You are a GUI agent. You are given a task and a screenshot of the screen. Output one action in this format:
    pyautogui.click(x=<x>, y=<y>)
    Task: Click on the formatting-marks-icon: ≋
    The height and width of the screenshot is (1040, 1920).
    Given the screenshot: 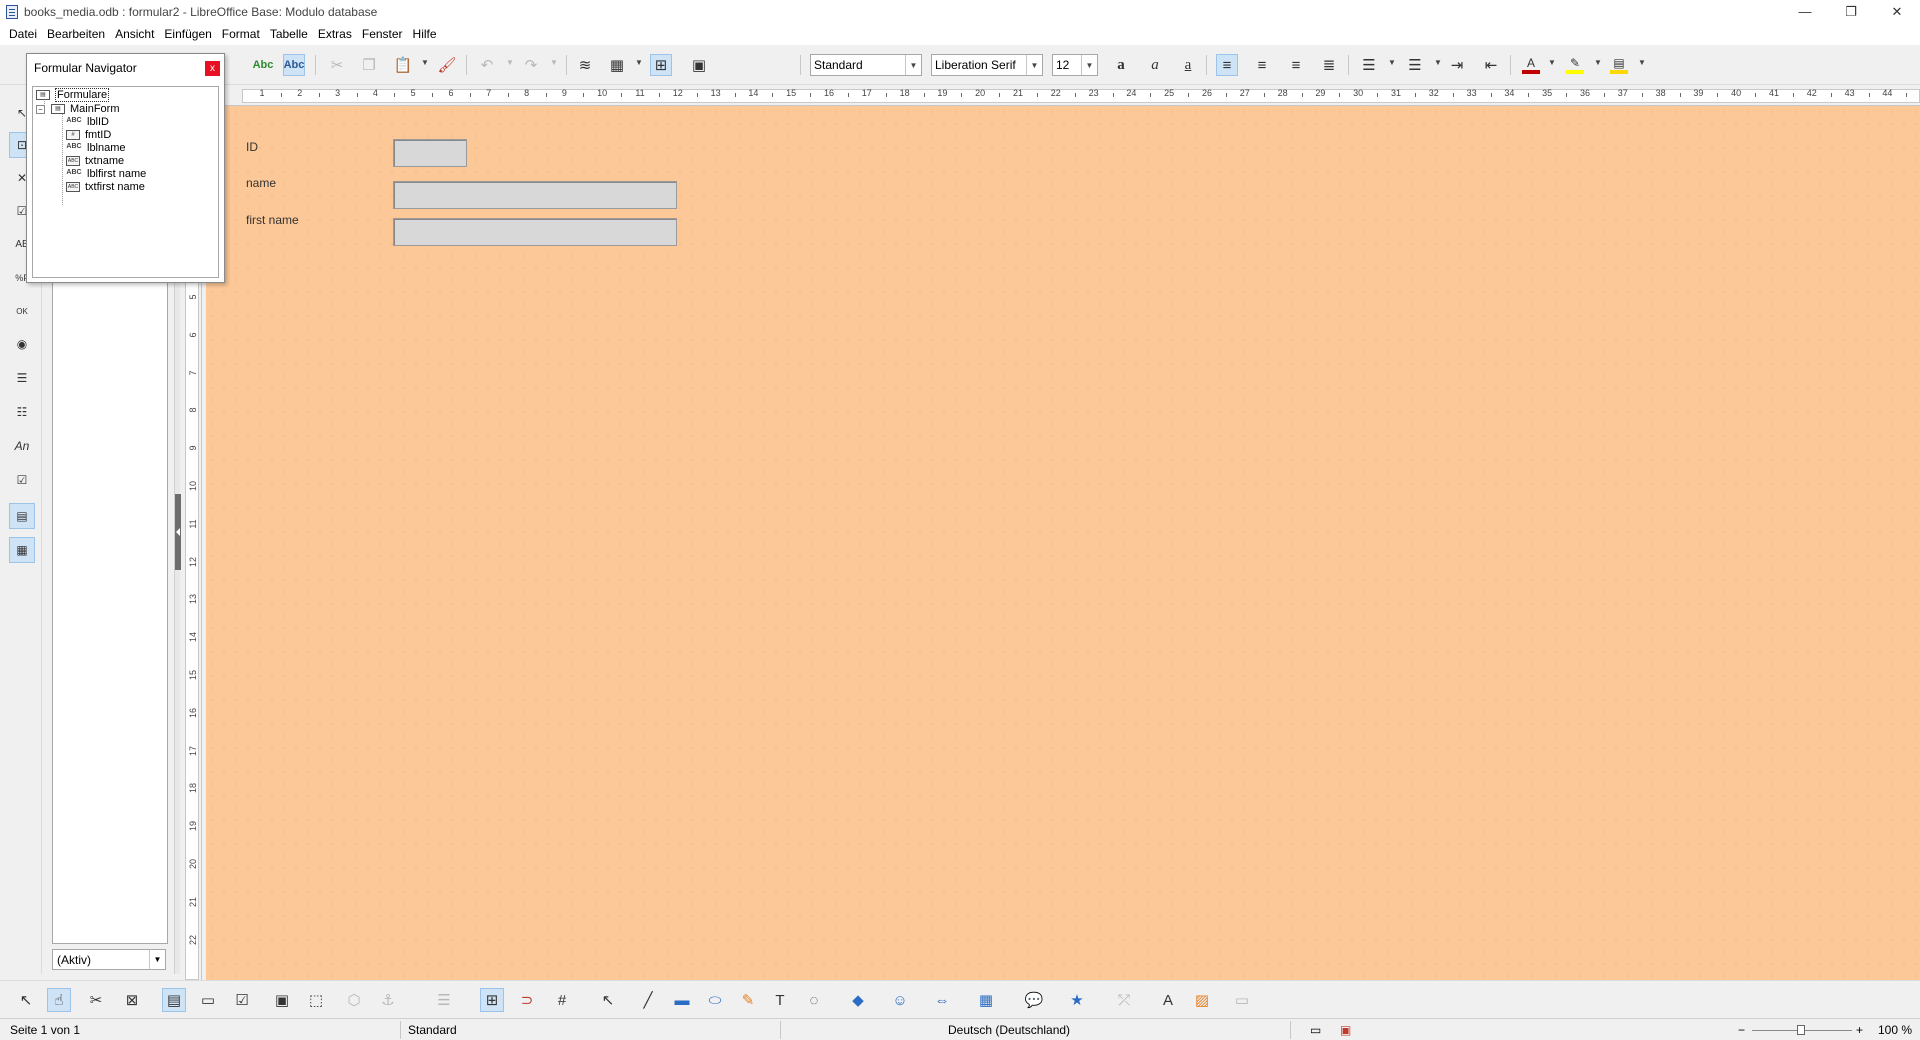 What is the action you would take?
    pyautogui.click(x=585, y=65)
    